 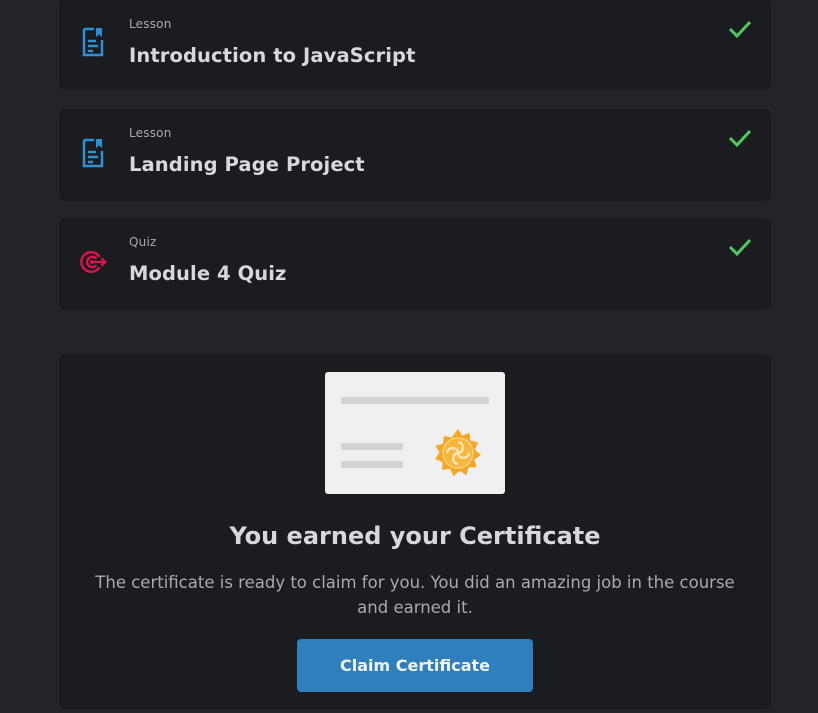 What do you see at coordinates (93, 262) in the screenshot?
I see `quiz-target-icon` at bounding box center [93, 262].